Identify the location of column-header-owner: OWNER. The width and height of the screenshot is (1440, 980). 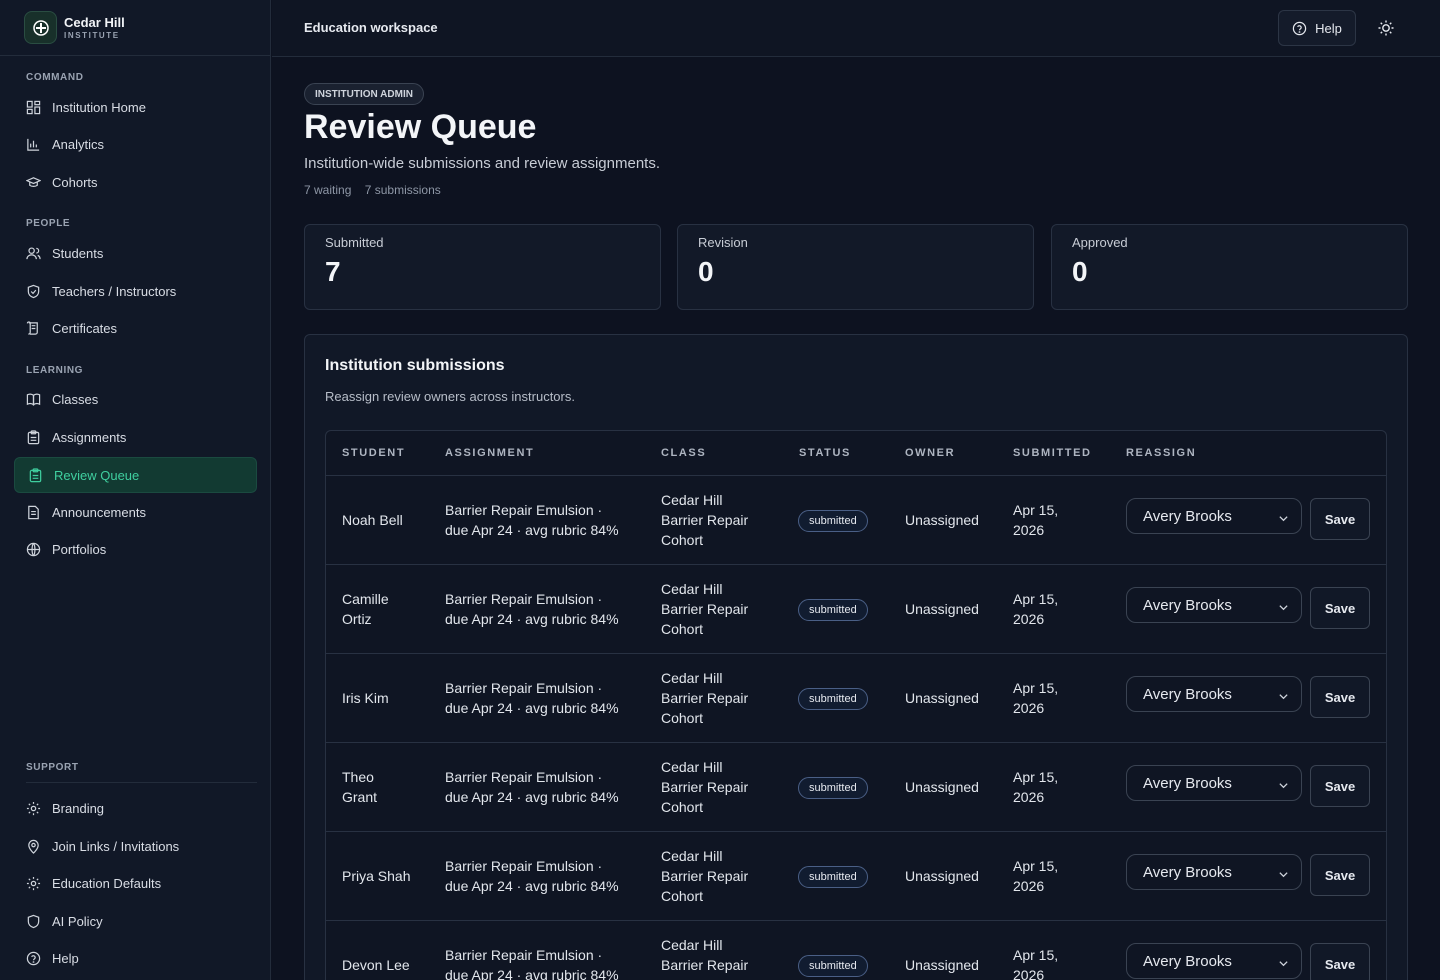
(930, 453).